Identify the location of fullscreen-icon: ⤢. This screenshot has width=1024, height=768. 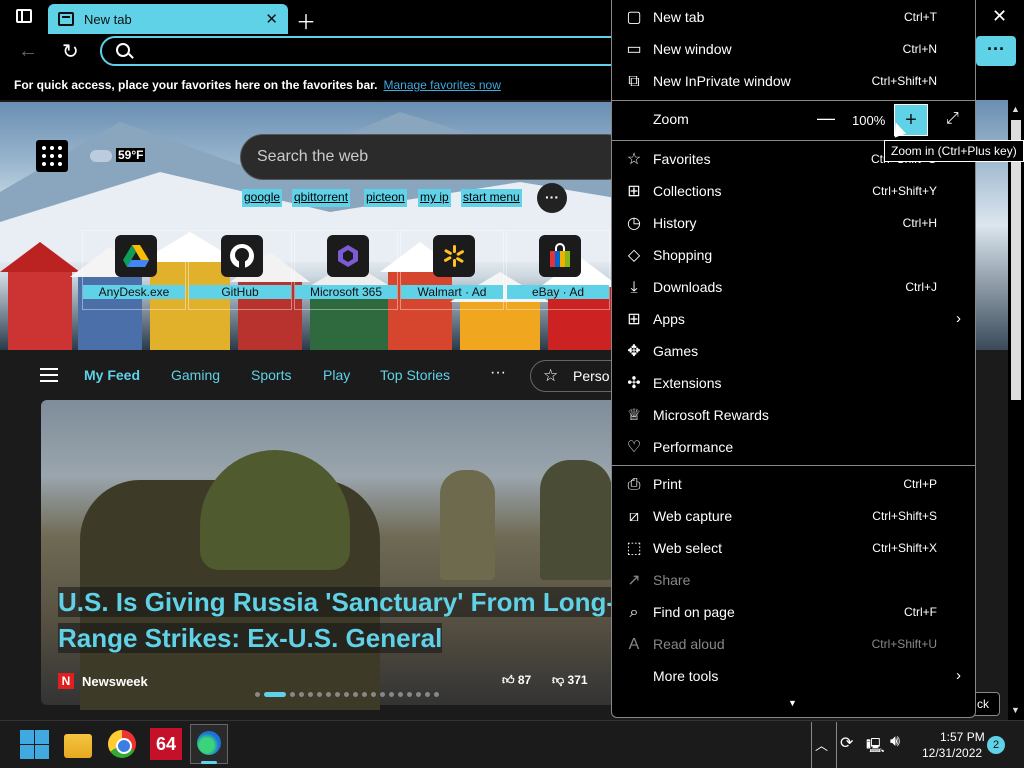
(952, 119).